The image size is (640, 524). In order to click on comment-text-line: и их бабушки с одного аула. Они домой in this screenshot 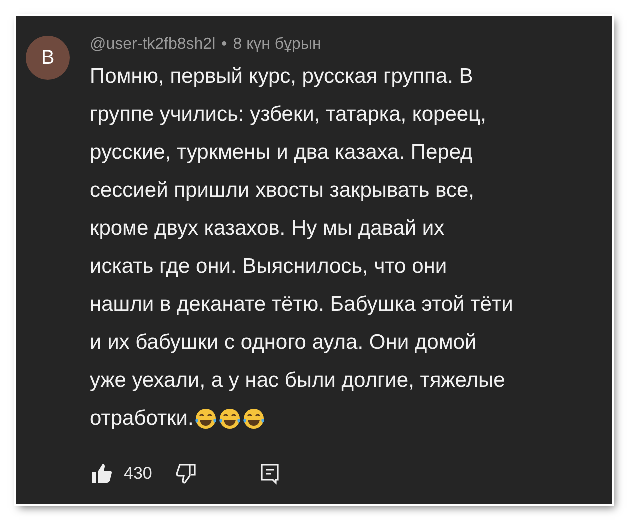, I will do `click(283, 343)`.